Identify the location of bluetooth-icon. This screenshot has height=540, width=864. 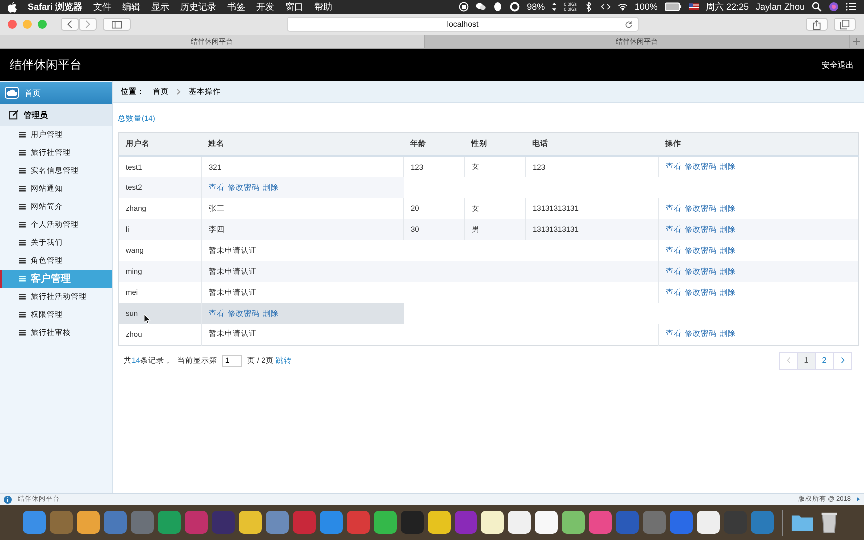
(589, 7).